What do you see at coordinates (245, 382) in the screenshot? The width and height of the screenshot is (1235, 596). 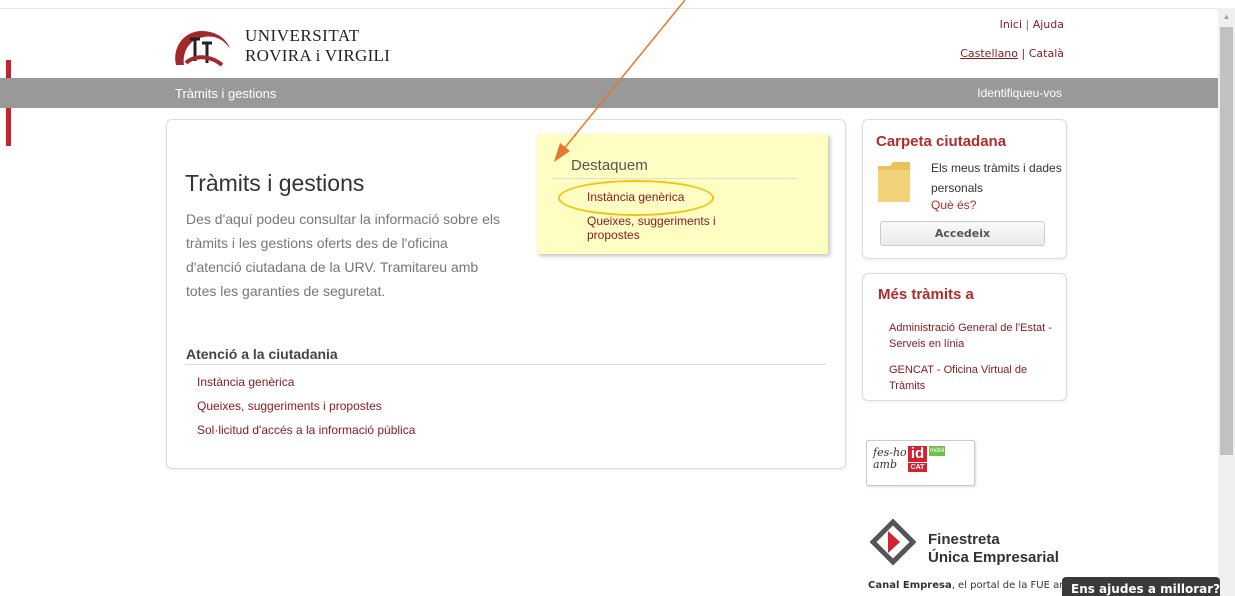 I see `link-instancia-generica: Instància genèrica` at bounding box center [245, 382].